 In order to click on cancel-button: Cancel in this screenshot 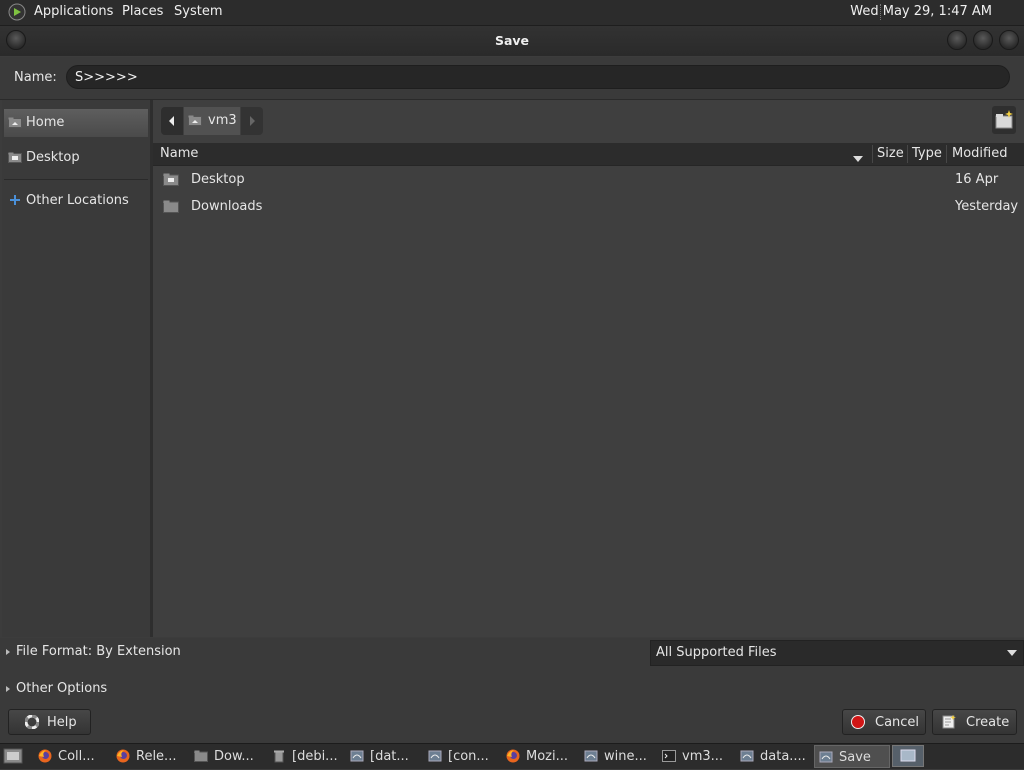, I will do `click(884, 722)`.